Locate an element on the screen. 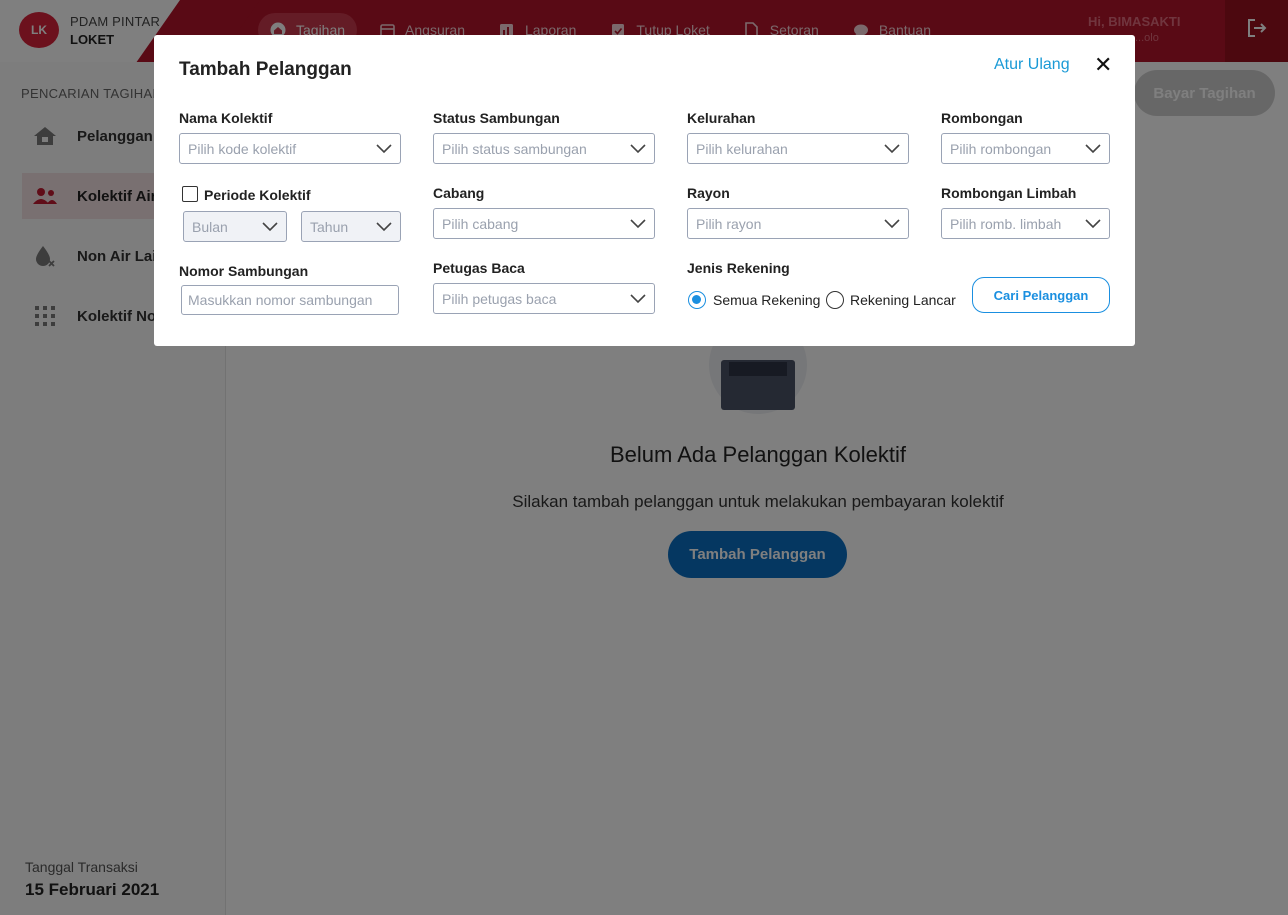 This screenshot has height=915, width=1288. bulan-select: Bulan is located at coordinates (235, 226).